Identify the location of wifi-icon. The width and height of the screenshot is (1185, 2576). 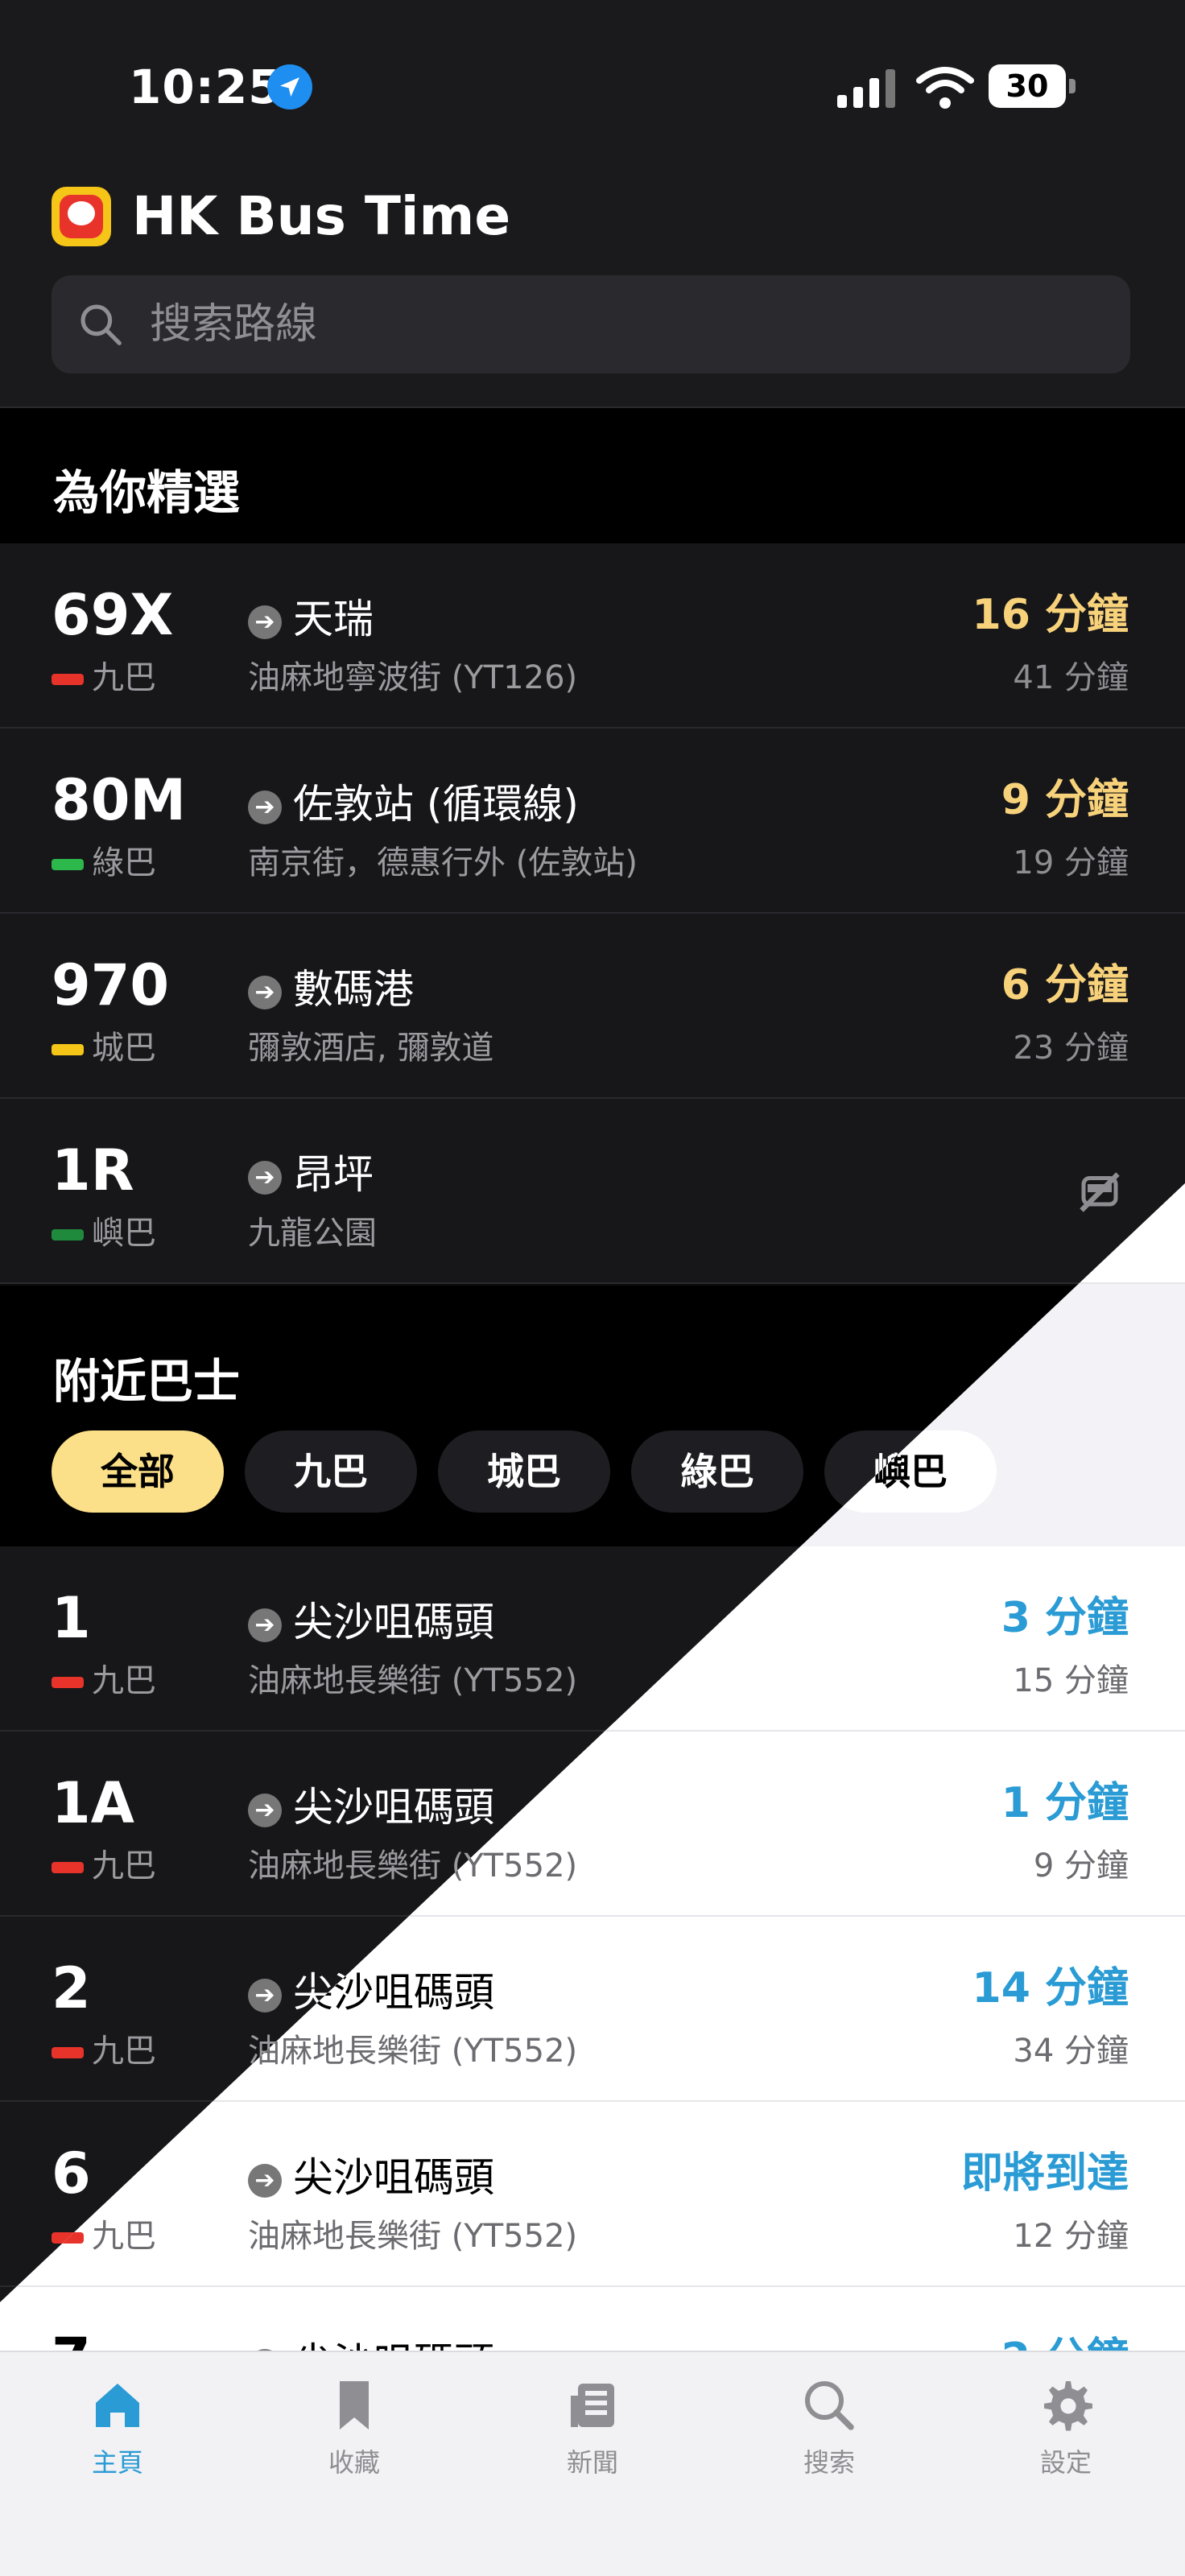
(945, 88).